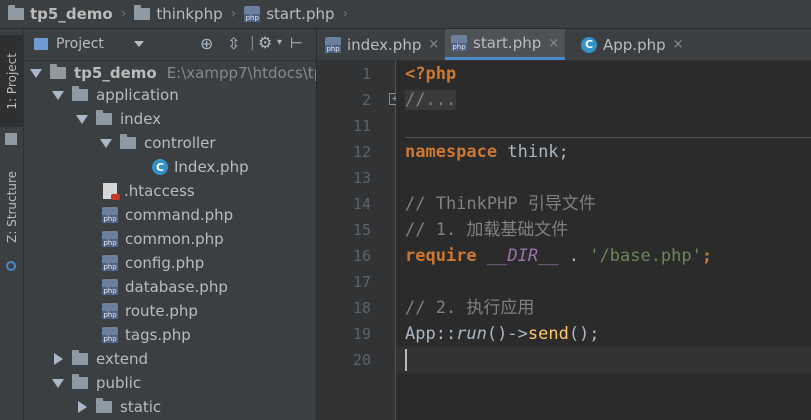  I want to click on tab-app-php: C App.php ×, so click(632, 44).